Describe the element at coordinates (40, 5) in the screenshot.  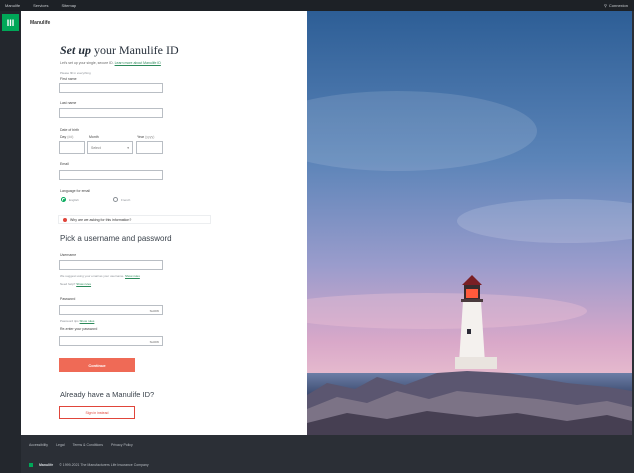
I see `top-nav-item-services: Services` at that location.